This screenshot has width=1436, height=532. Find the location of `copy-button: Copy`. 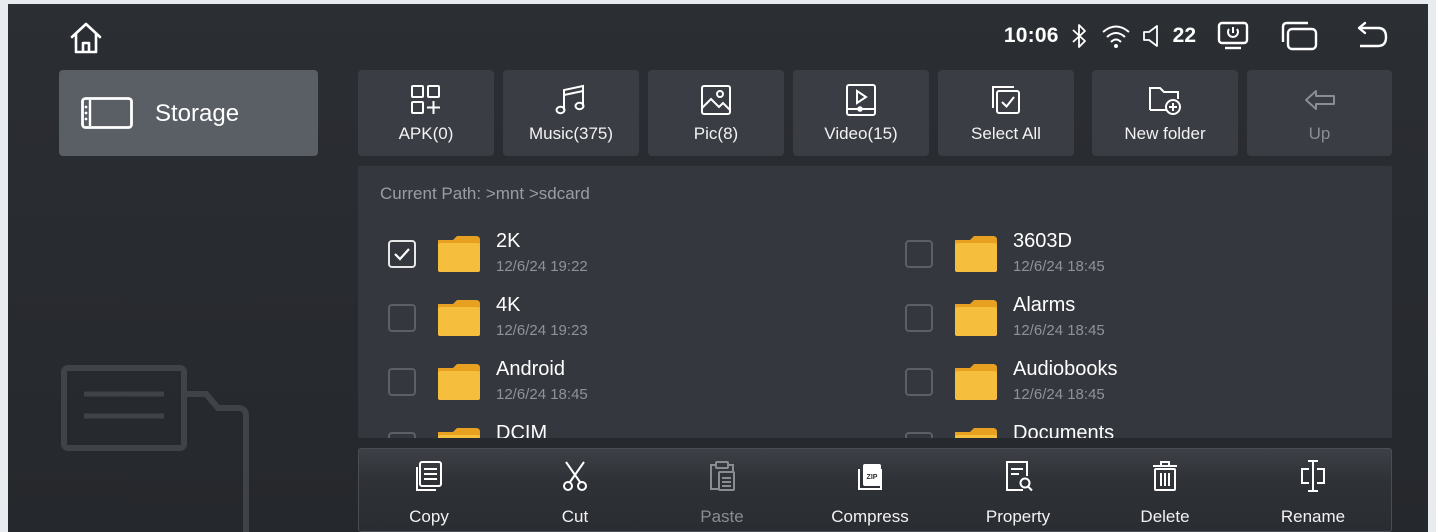

copy-button: Copy is located at coordinates (429, 490).